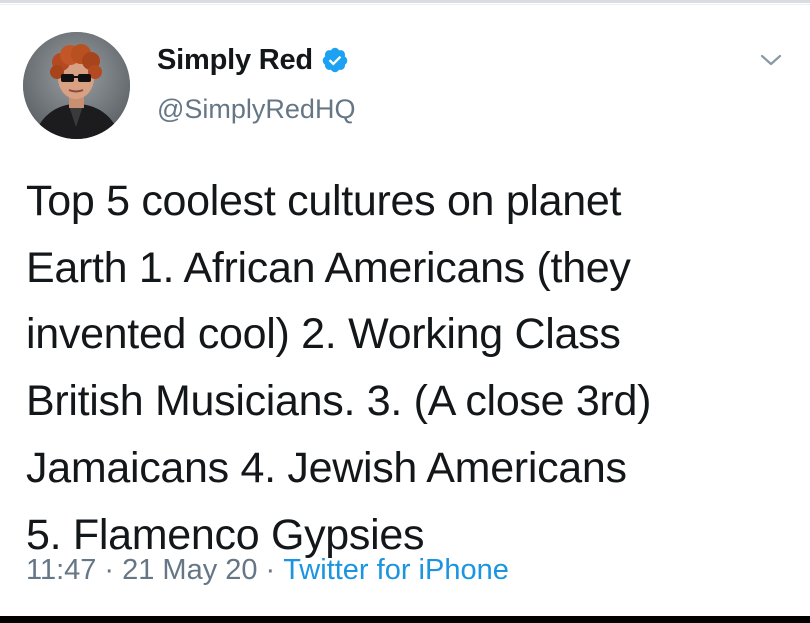 The width and height of the screenshot is (810, 623). Describe the element at coordinates (61, 570) in the screenshot. I see `tweet-time: 11:47` at that location.